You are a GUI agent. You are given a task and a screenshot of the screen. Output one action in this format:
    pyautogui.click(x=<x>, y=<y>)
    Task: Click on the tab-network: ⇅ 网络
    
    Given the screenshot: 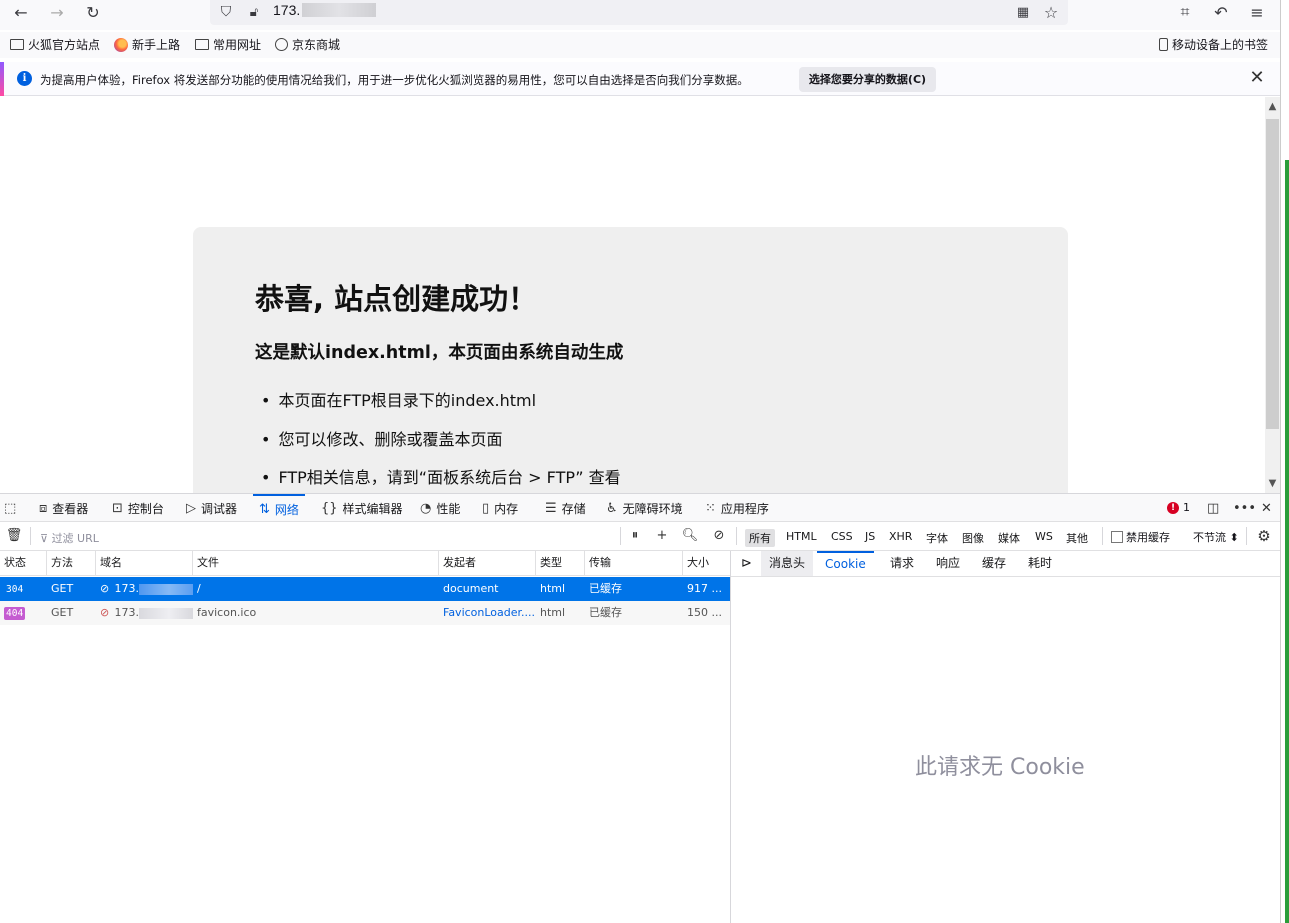 What is the action you would take?
    pyautogui.click(x=279, y=508)
    